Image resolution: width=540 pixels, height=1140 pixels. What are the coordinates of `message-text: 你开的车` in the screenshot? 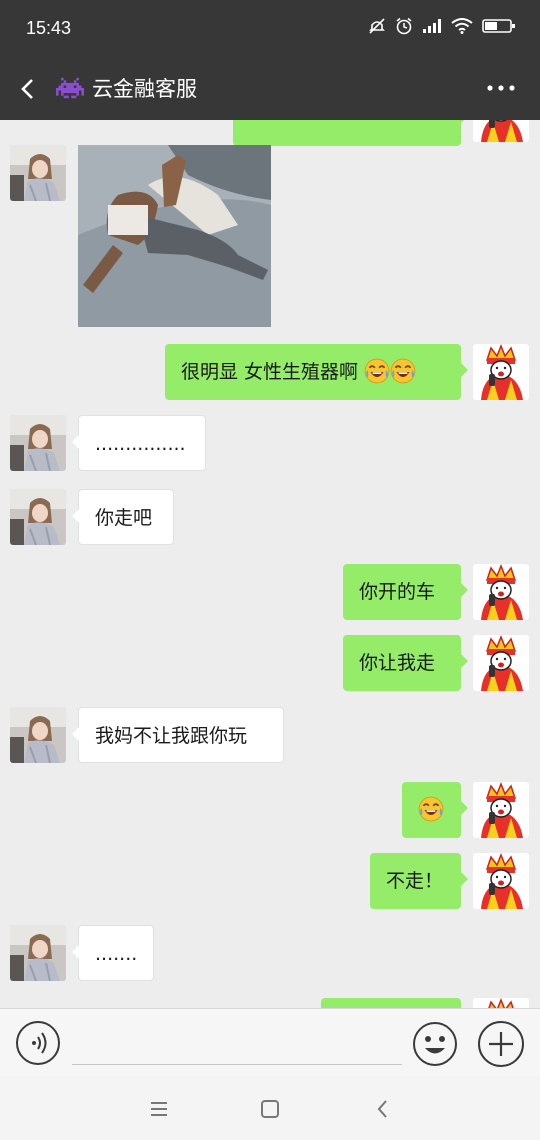 It's located at (397, 592).